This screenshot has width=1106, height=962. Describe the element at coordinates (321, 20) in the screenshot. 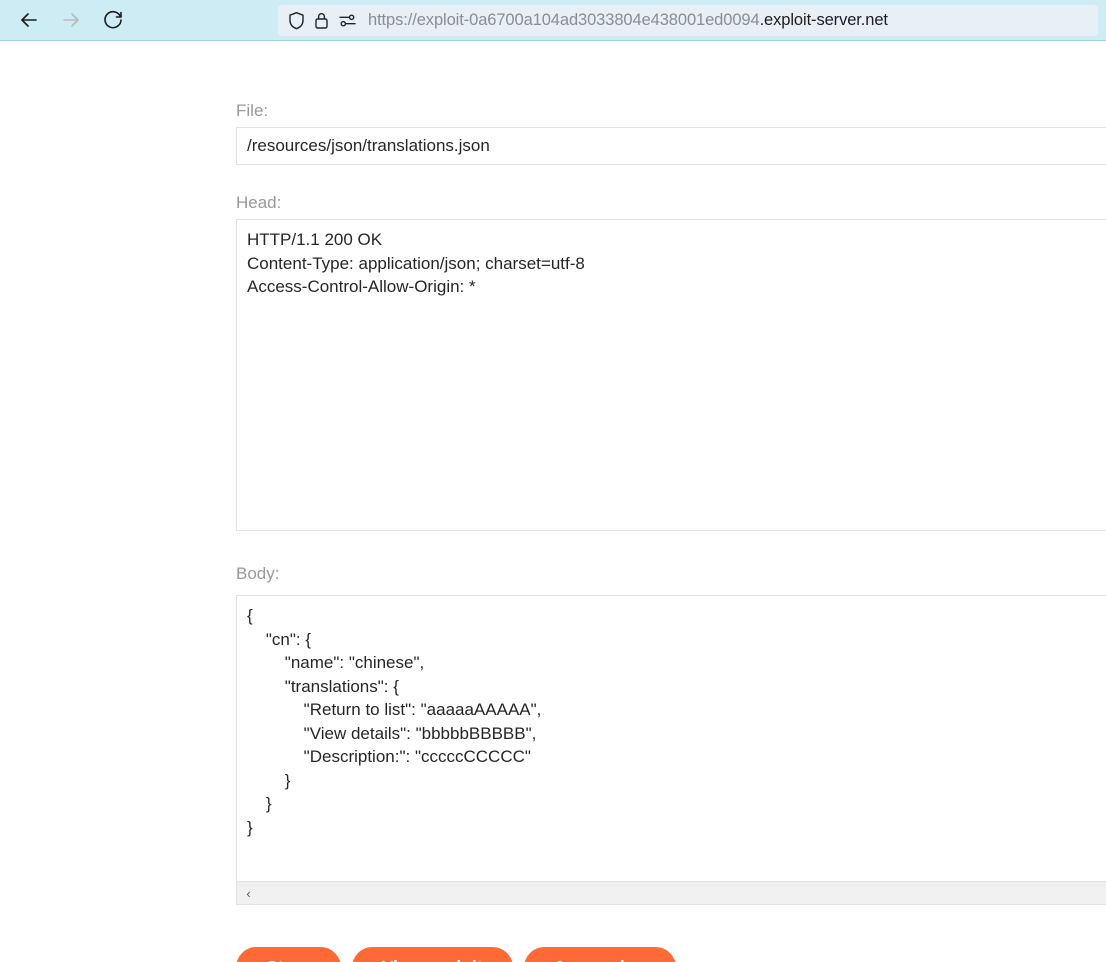

I see `lock-icon` at that location.